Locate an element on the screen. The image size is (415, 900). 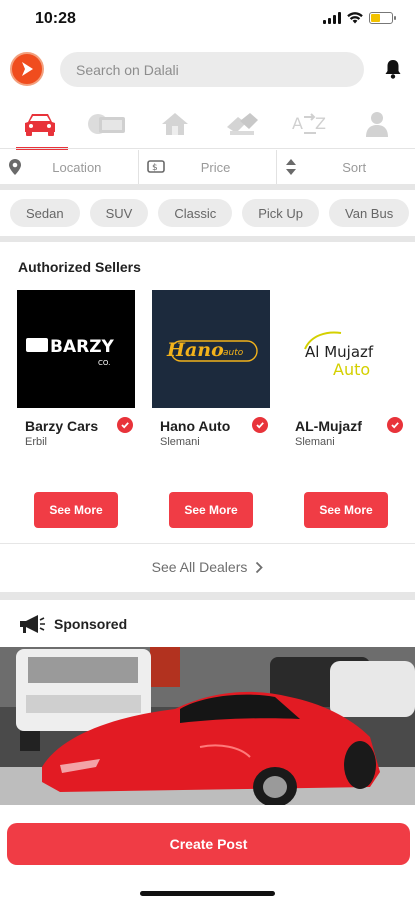
bell-icon is located at coordinates (393, 69).